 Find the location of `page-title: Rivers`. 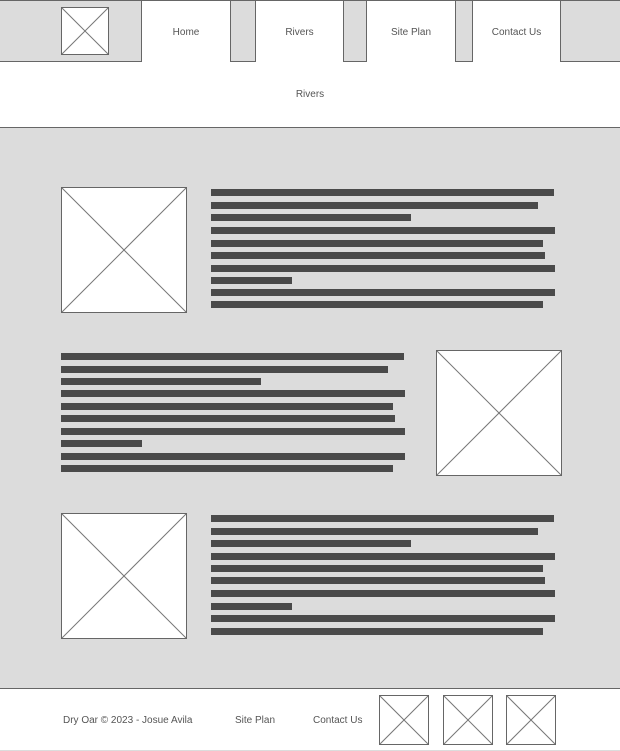

page-title: Rivers is located at coordinates (310, 94).